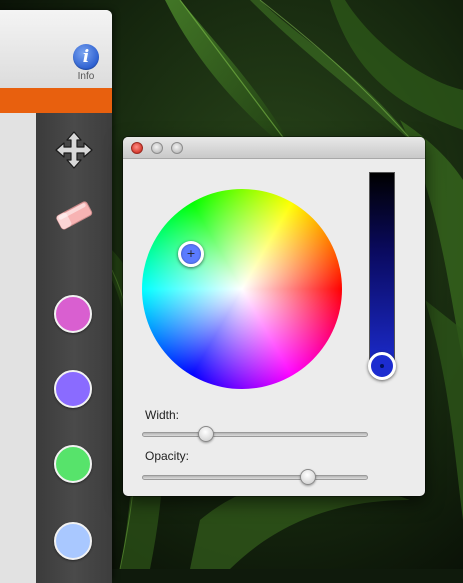 This screenshot has height=583, width=463. I want to click on canvas-area, so click(18, 348).